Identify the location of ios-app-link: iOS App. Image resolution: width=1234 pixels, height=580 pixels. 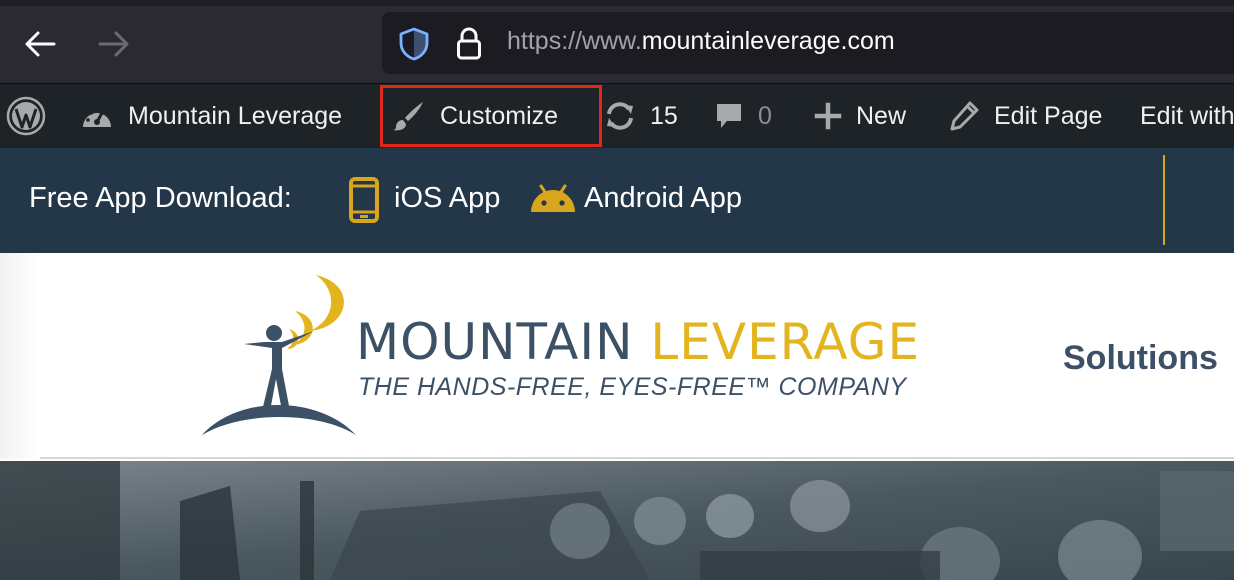
(447, 198).